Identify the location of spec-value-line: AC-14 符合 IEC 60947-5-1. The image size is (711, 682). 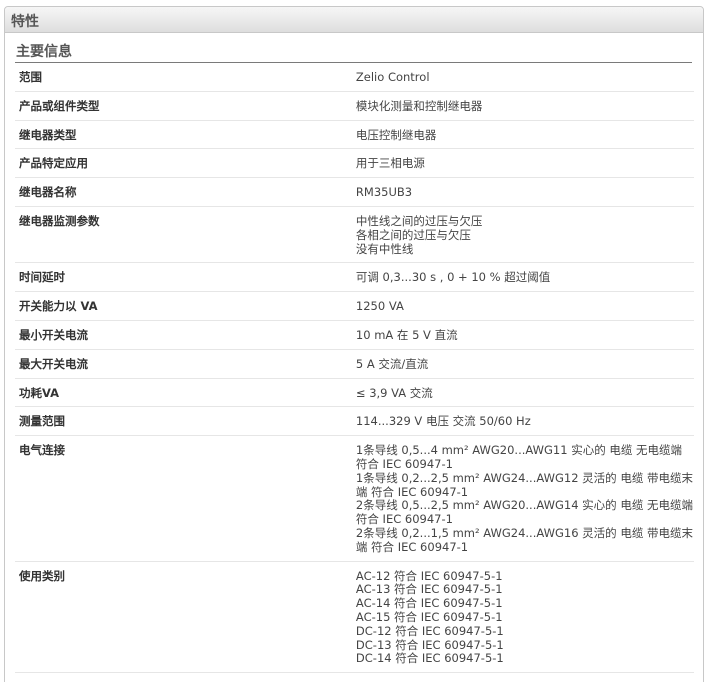
(429, 603).